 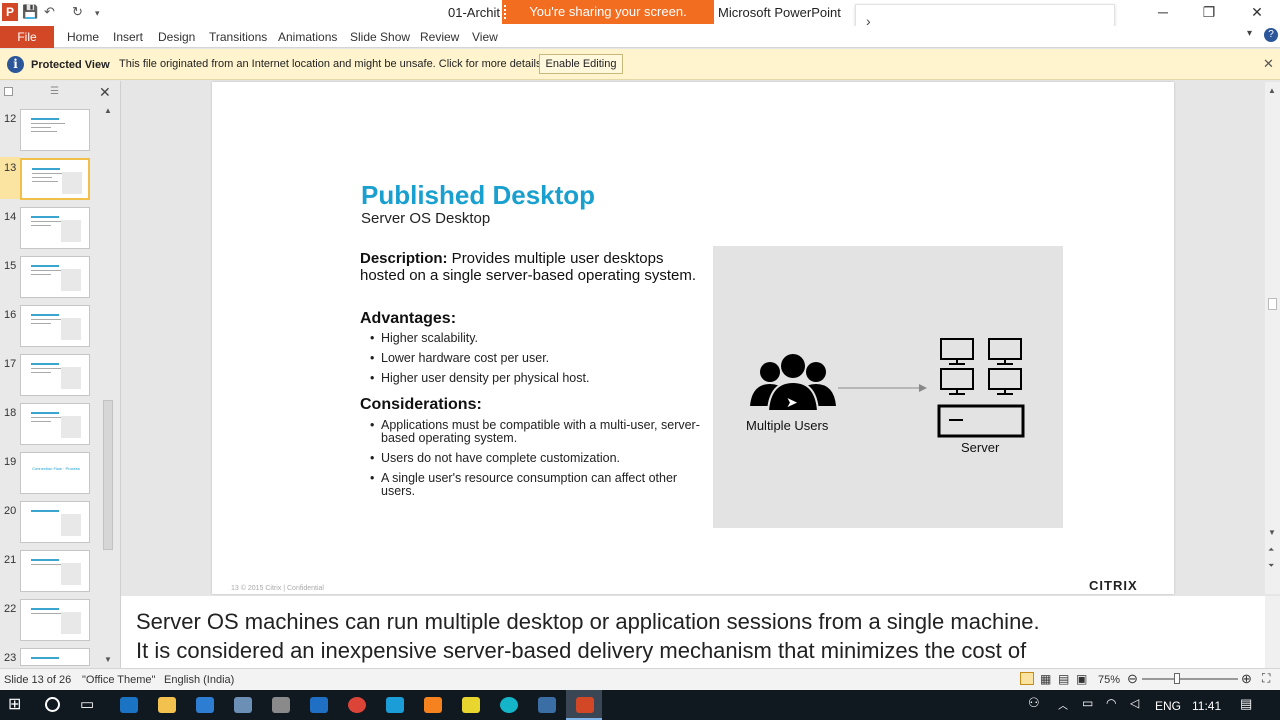 I want to click on slide-number: 18, so click(x=10, y=413).